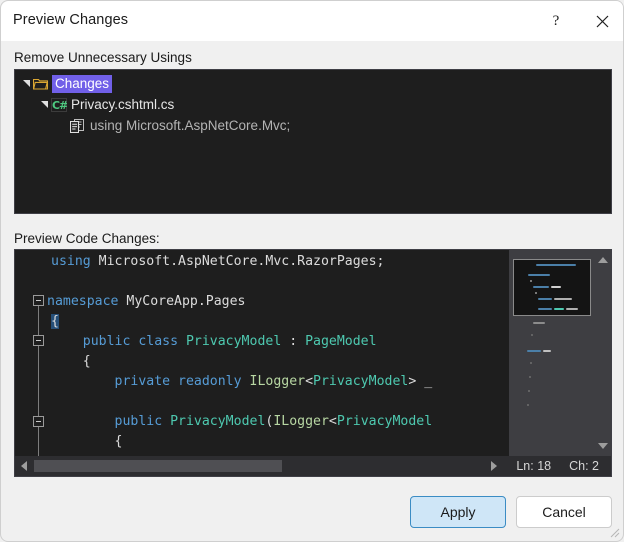 The height and width of the screenshot is (542, 624). Describe the element at coordinates (584, 466) in the screenshot. I see `status-column-number: Ch: 2` at that location.